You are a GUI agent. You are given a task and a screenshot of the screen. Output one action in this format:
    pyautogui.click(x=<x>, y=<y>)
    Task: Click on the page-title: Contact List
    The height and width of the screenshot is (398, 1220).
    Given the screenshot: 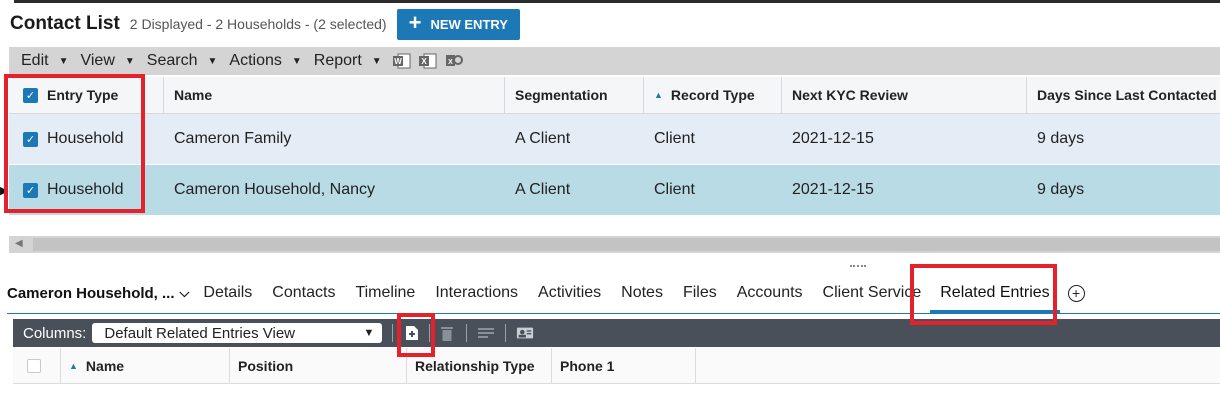 What is the action you would take?
    pyautogui.click(x=65, y=23)
    